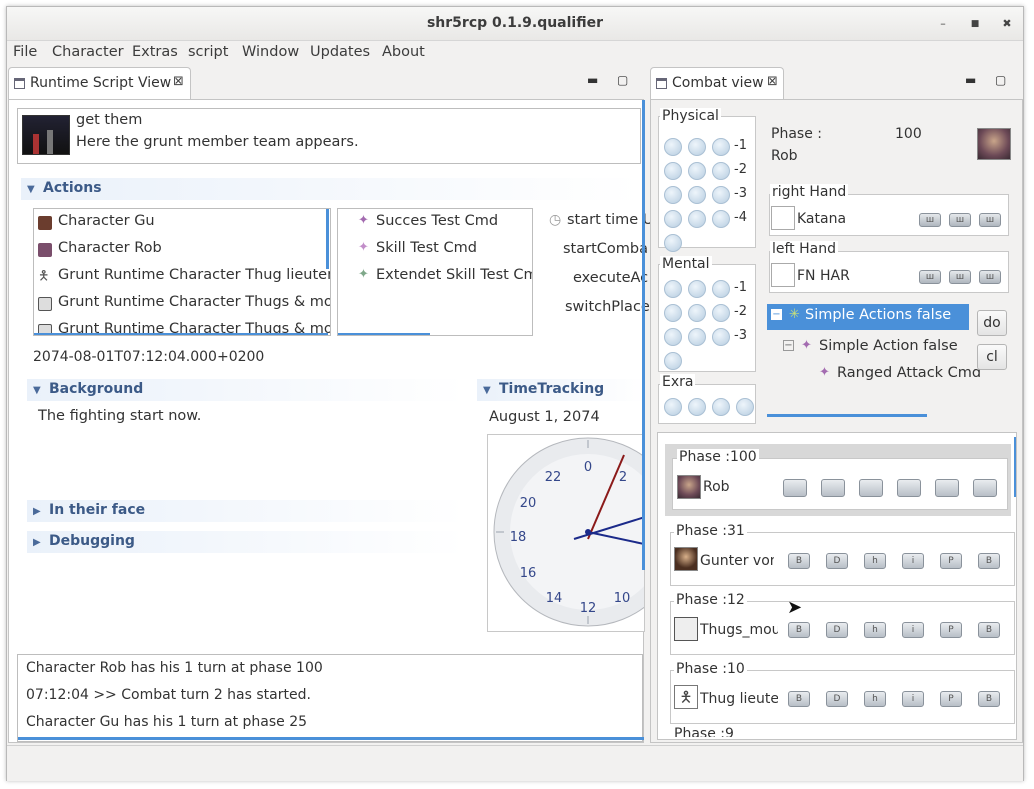 This screenshot has width=1034, height=789. I want to click on tree-item: ✦ Ranged Attack Cmd, so click(900, 375).